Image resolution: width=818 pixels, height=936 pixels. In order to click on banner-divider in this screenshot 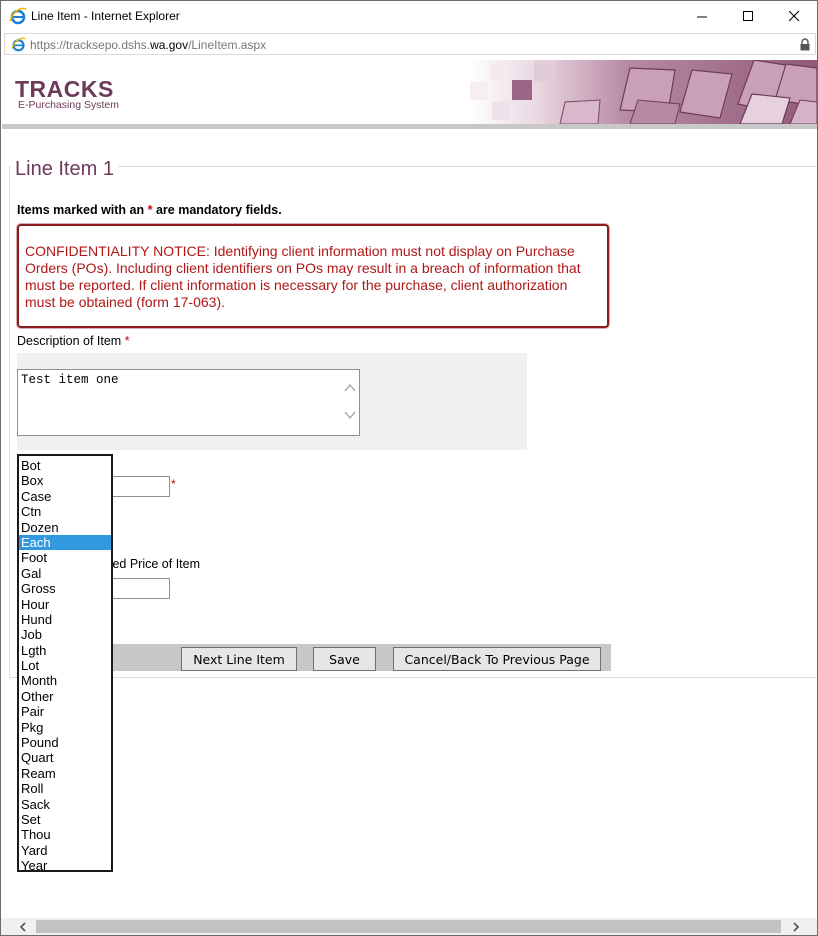, I will do `click(409, 126)`.